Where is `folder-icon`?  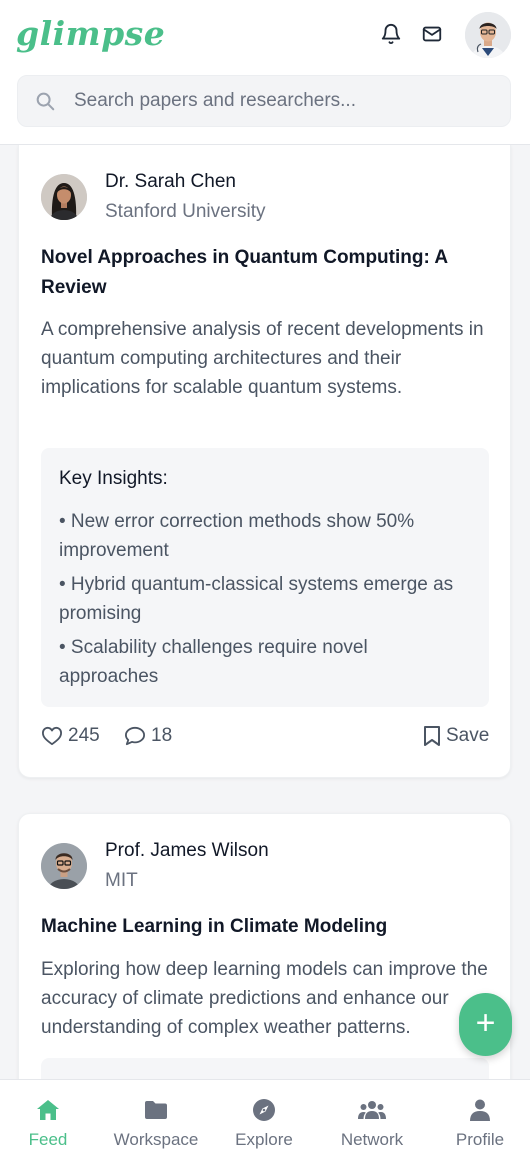 folder-icon is located at coordinates (156, 1110).